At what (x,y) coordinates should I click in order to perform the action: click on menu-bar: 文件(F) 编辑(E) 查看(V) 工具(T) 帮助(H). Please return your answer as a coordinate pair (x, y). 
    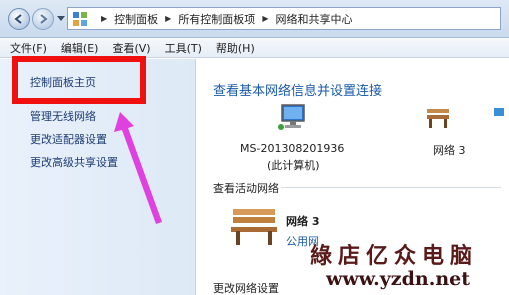
    Looking at the image, I should click on (254, 48).